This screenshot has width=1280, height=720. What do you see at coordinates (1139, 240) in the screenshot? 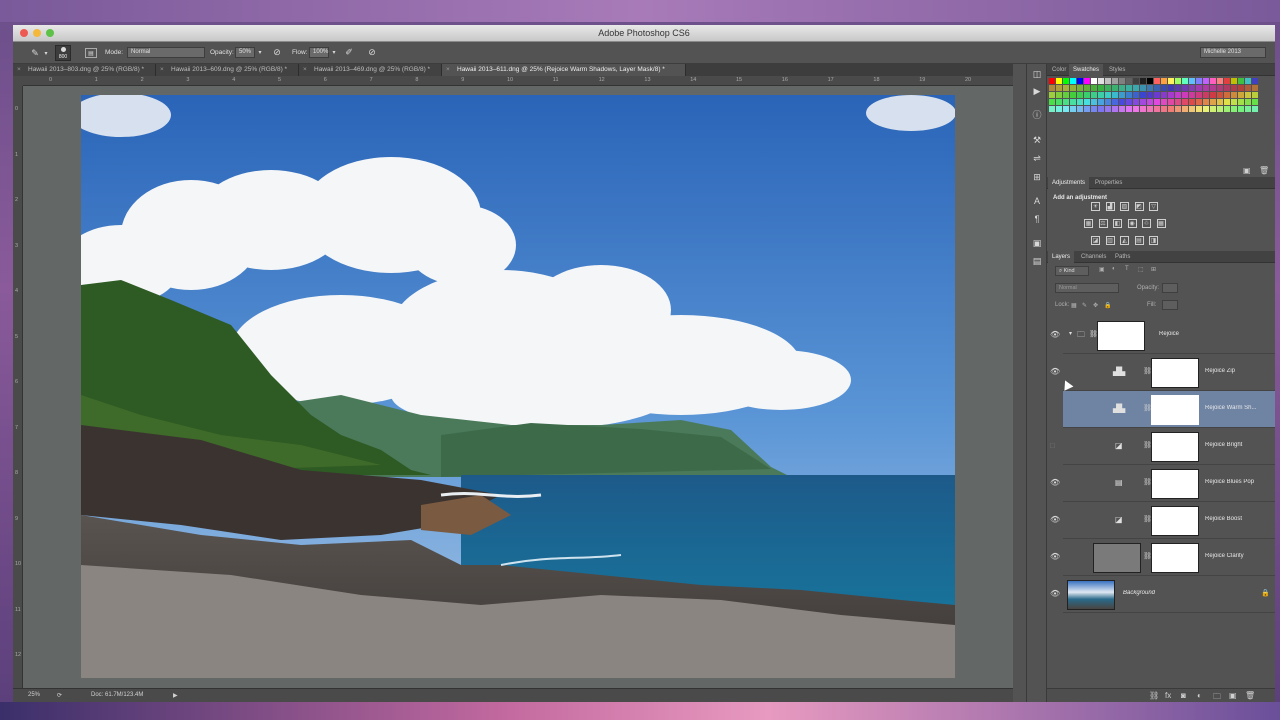
I see `gradient-map-icon: ▤` at bounding box center [1139, 240].